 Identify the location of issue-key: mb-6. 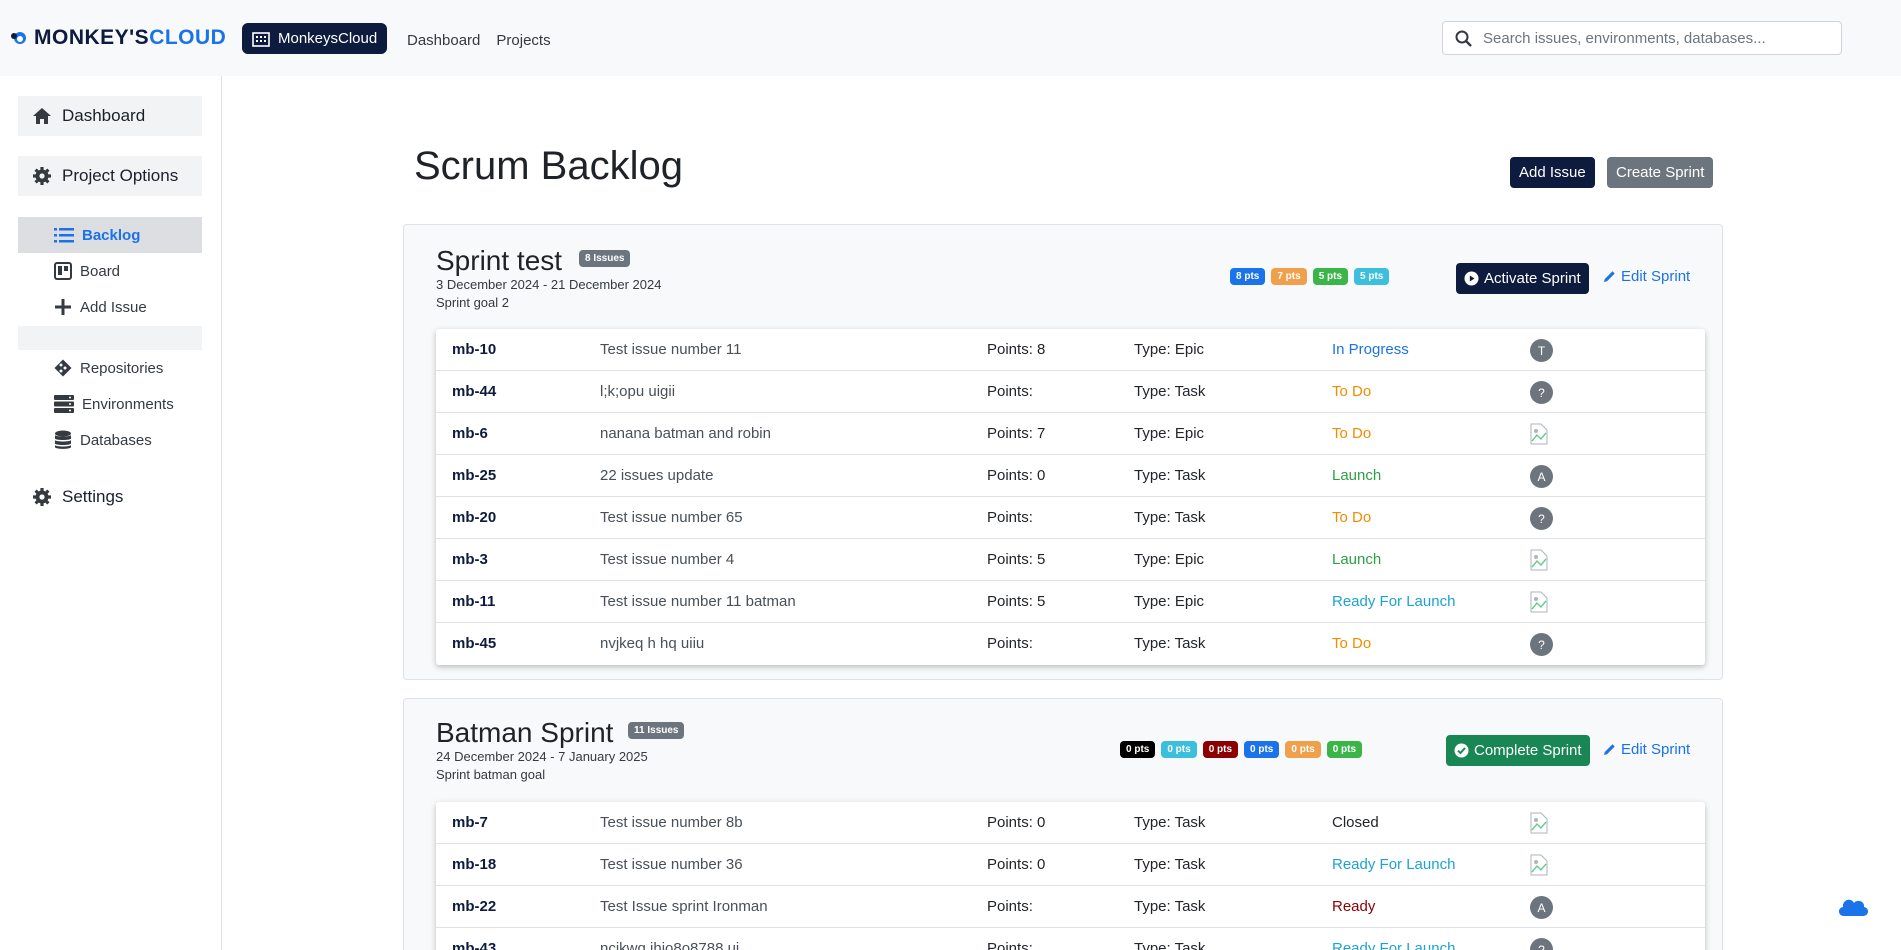
(470, 433).